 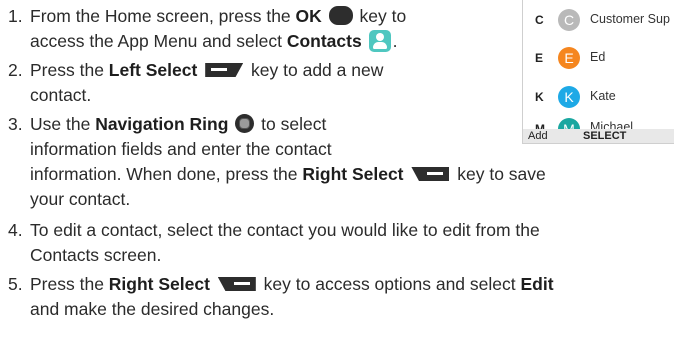 I want to click on contact-name: Ed, so click(x=598, y=57).